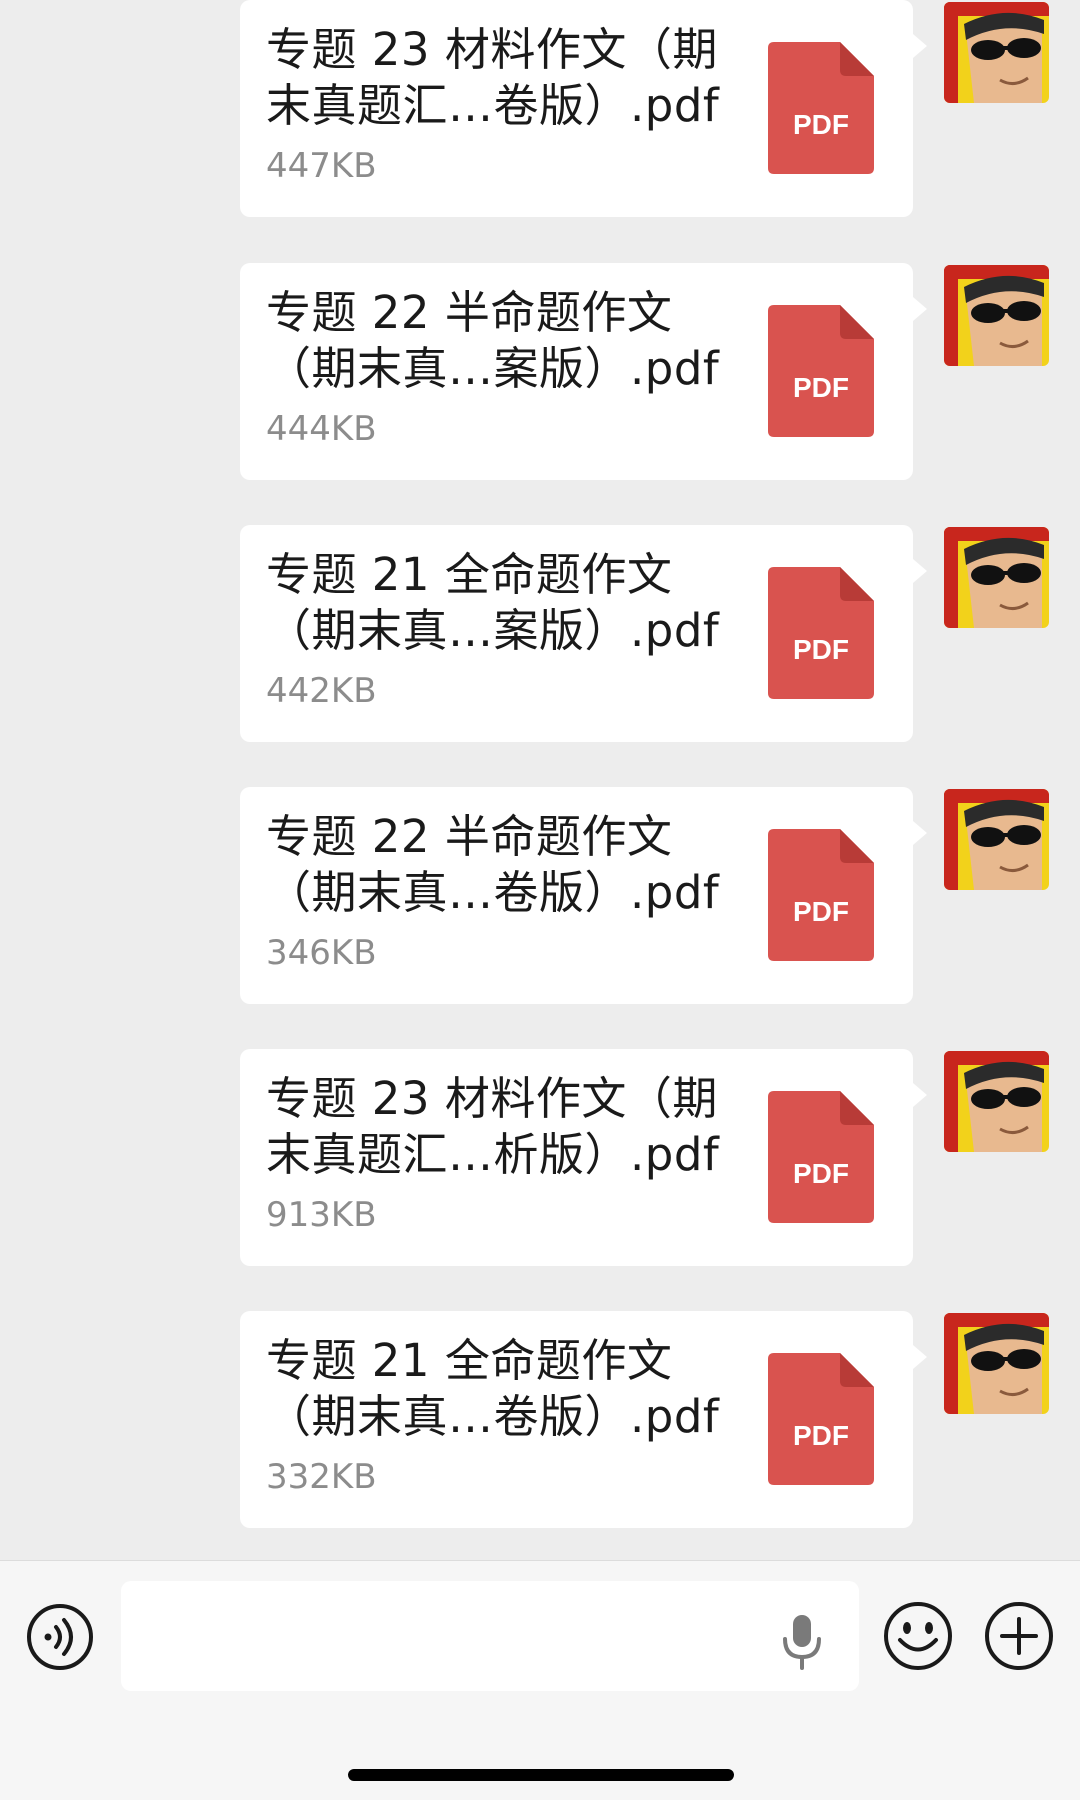 This screenshot has width=1080, height=1800. What do you see at coordinates (802, 1642) in the screenshot?
I see `microphone-icon` at bounding box center [802, 1642].